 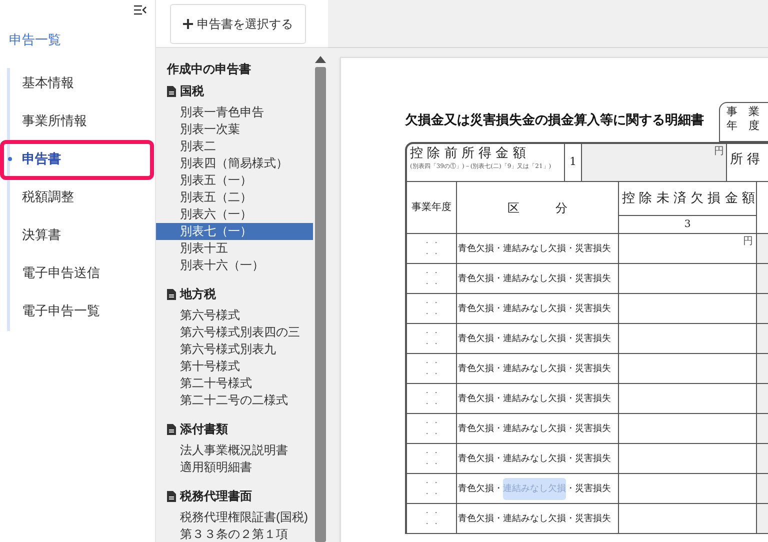 I want to click on form-item: 別表二, so click(x=234, y=146).